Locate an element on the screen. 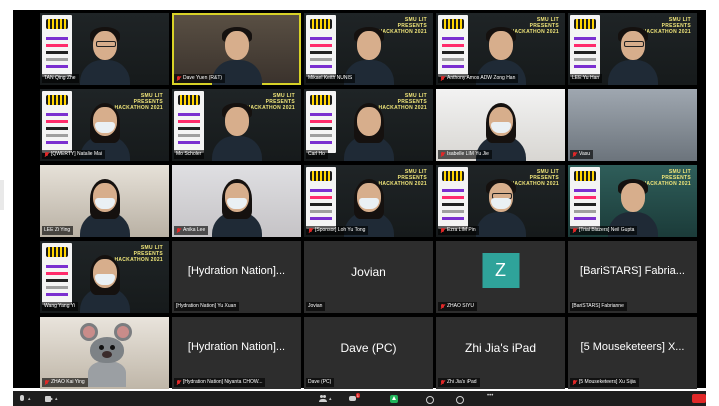  participant-tile: Dave (PC) Dave (PC) is located at coordinates (368, 353).